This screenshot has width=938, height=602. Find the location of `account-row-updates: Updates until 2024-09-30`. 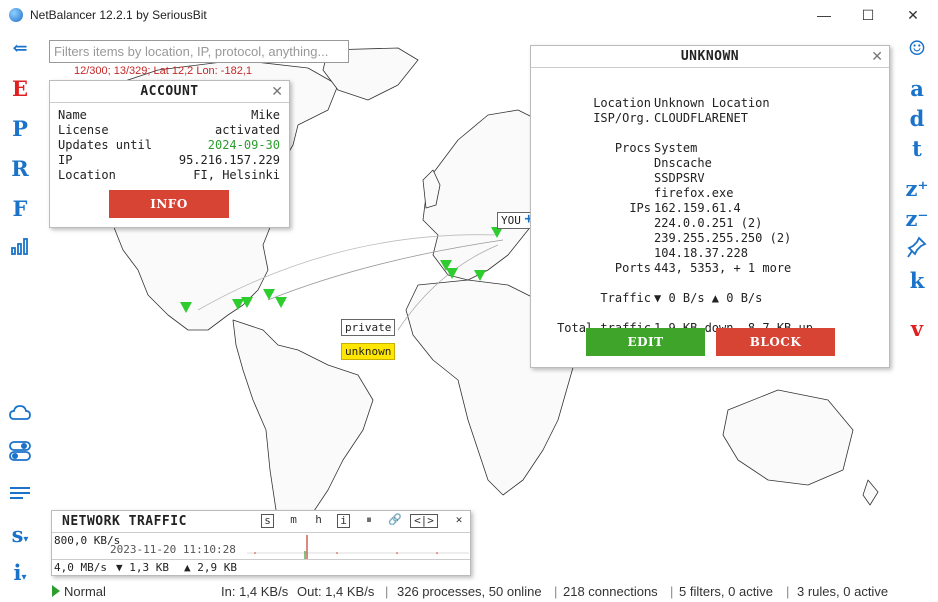

account-row-updates: Updates until 2024-09-30 is located at coordinates (169, 145).